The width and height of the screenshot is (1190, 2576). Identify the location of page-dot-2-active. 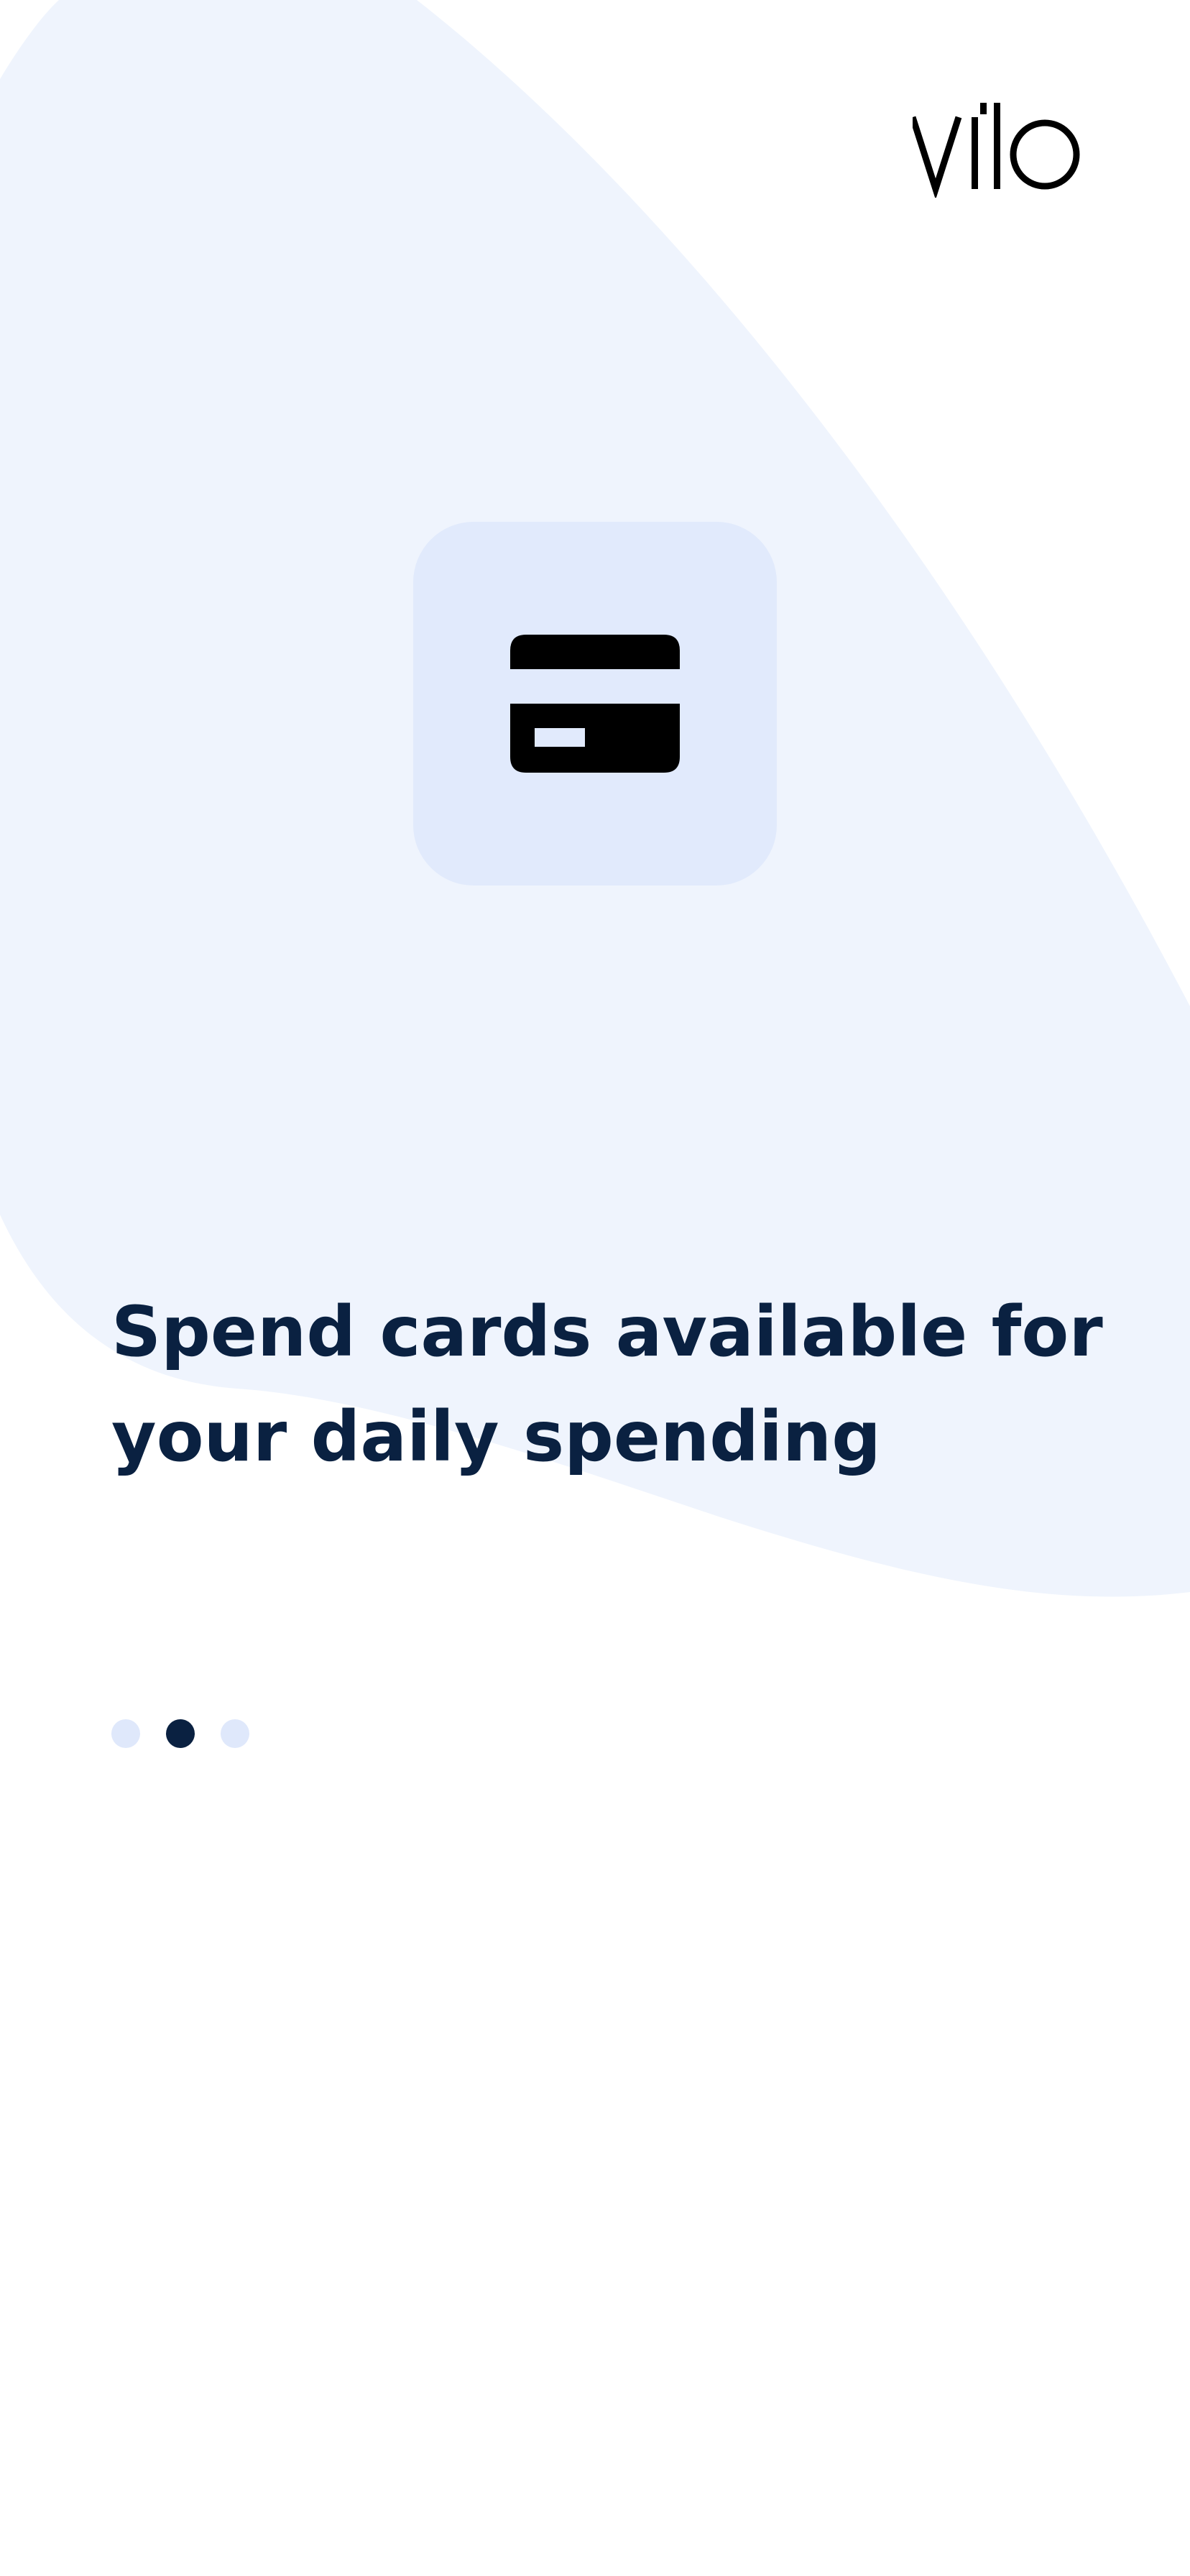
(180, 1733).